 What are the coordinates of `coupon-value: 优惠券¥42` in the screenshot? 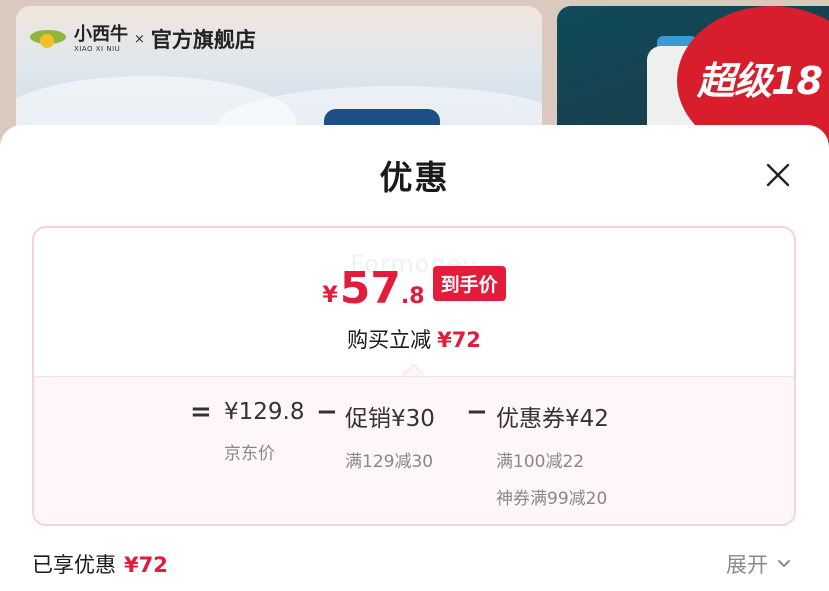 It's located at (552, 419).